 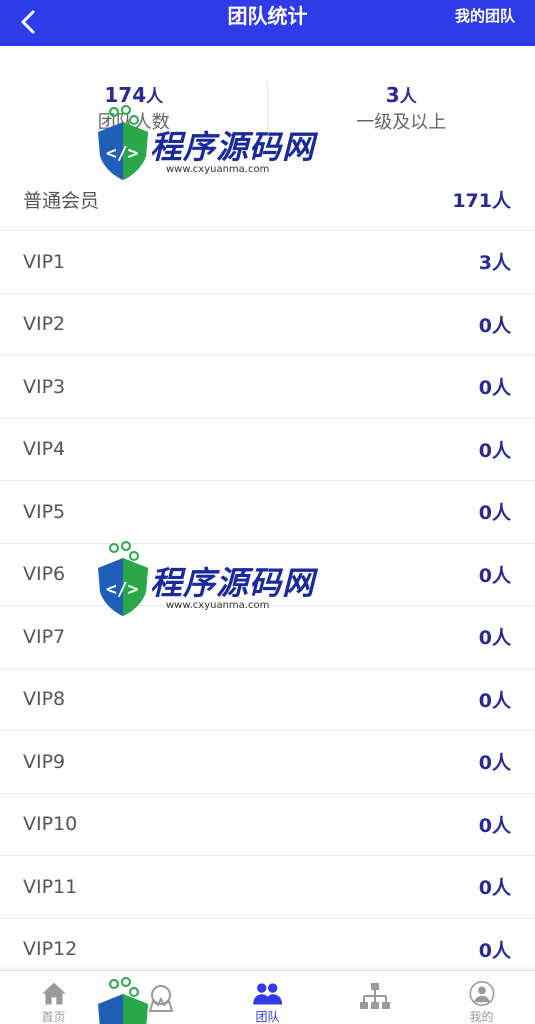 What do you see at coordinates (44, 449) in the screenshot?
I see `level-label: VIP4` at bounding box center [44, 449].